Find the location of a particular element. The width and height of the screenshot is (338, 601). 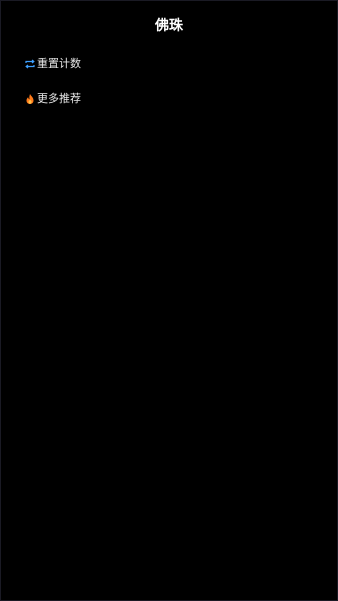

more-recommendations-button: 更多推荐 is located at coordinates (52, 99).